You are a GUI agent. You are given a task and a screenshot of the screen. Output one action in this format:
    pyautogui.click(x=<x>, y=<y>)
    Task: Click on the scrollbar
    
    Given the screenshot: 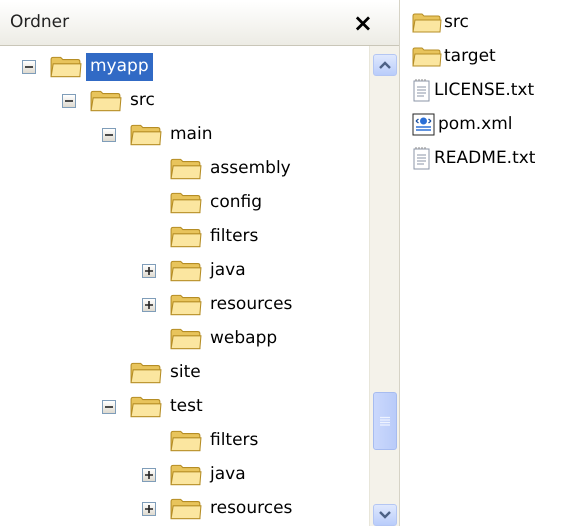 What is the action you would take?
    pyautogui.click(x=384, y=286)
    